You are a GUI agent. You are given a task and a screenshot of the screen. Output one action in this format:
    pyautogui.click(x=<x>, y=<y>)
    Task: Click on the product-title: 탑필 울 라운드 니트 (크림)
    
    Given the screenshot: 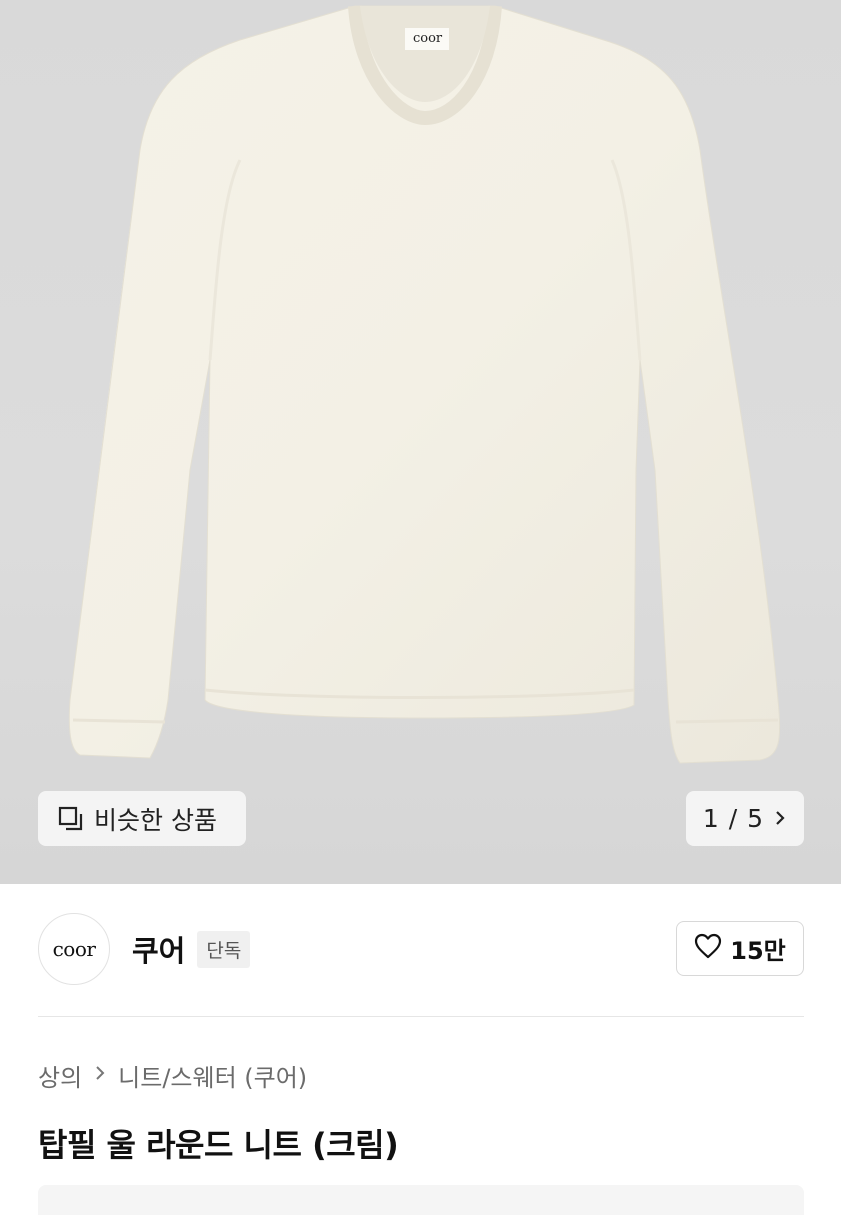 What is the action you would take?
    pyautogui.click(x=218, y=1145)
    